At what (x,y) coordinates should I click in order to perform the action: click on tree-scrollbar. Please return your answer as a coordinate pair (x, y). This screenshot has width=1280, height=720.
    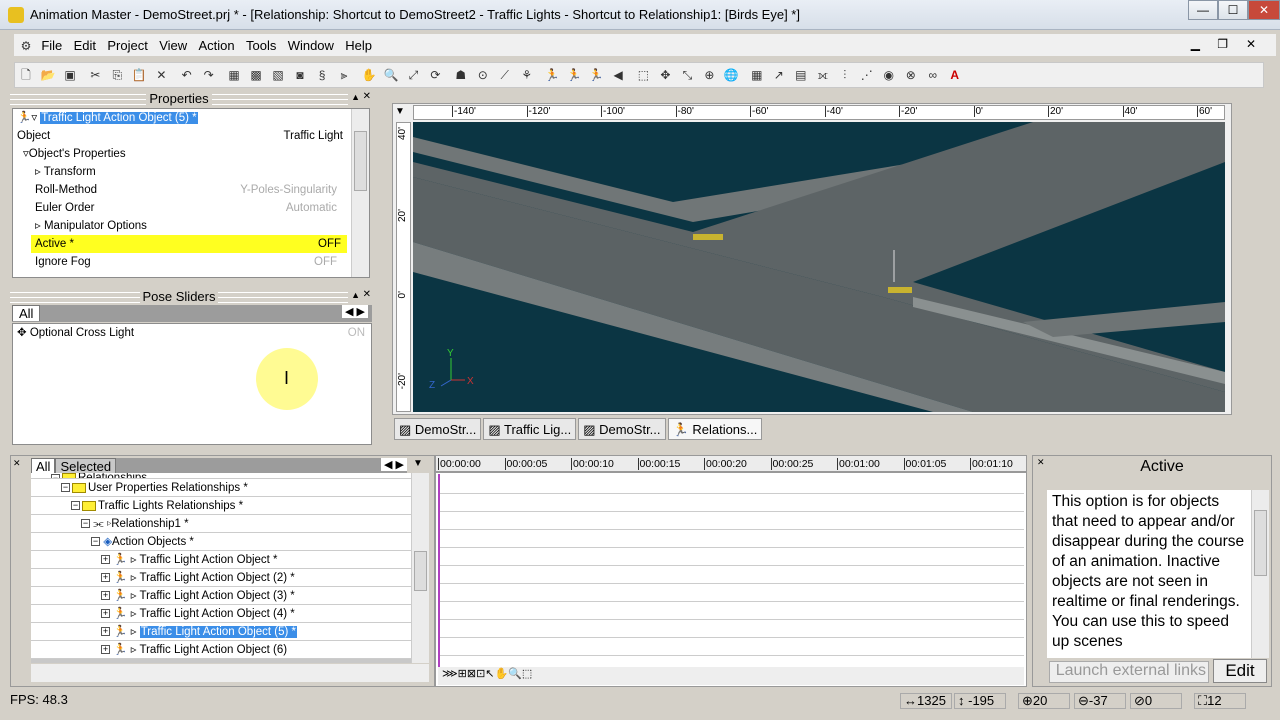
    Looking at the image, I should click on (420, 568).